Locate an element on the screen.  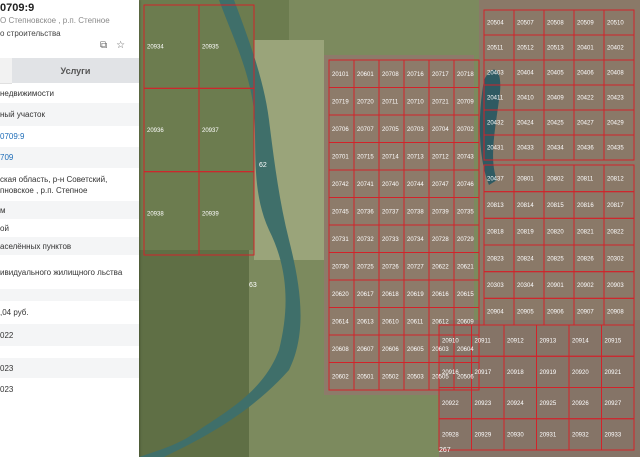
tab-info is located at coordinates (6, 71).